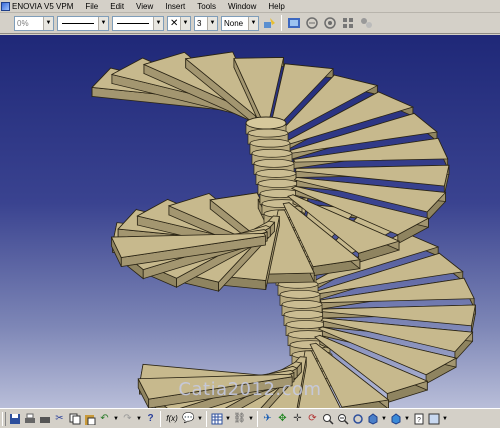 The width and height of the screenshot is (500, 428). What do you see at coordinates (282, 419) in the screenshot?
I see `fit-all-icon: ✥` at bounding box center [282, 419].